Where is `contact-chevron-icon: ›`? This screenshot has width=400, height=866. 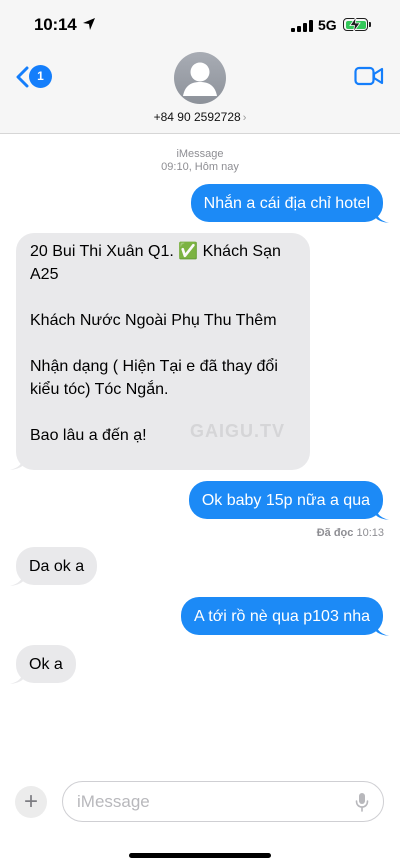
contact-chevron-icon: › is located at coordinates (244, 118).